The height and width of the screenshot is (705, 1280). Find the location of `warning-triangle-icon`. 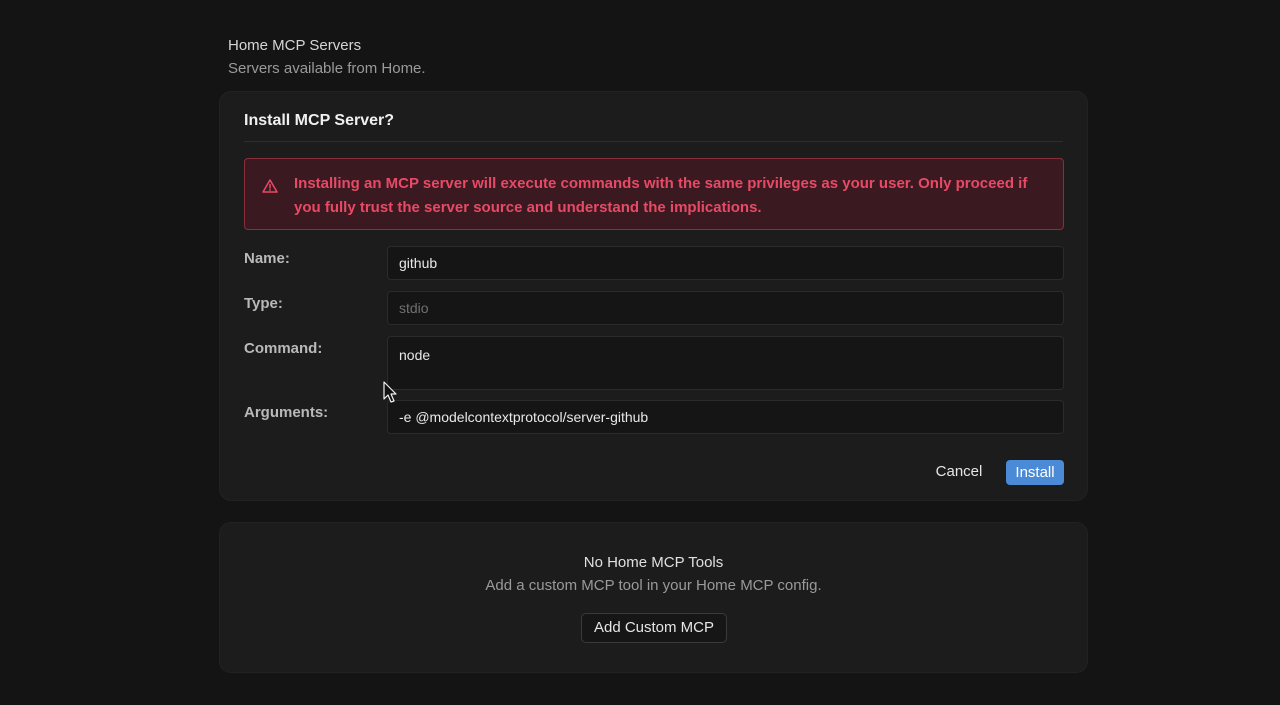

warning-triangle-icon is located at coordinates (270, 186).